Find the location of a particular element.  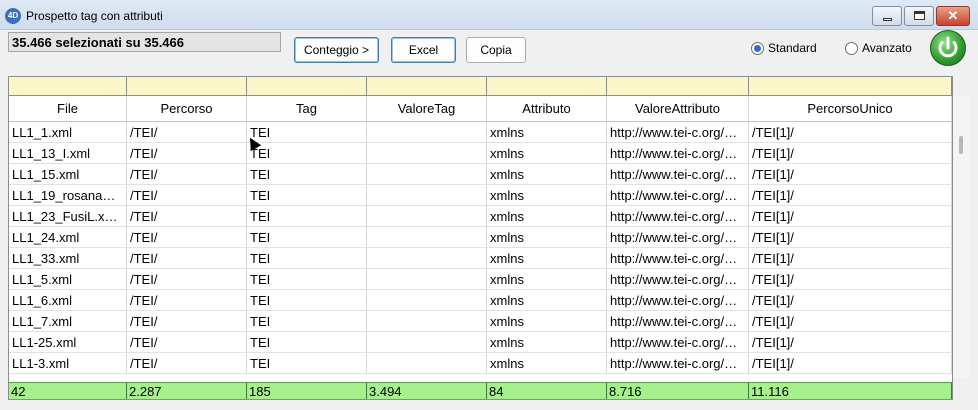

radio-standard: Standard is located at coordinates (791, 49).